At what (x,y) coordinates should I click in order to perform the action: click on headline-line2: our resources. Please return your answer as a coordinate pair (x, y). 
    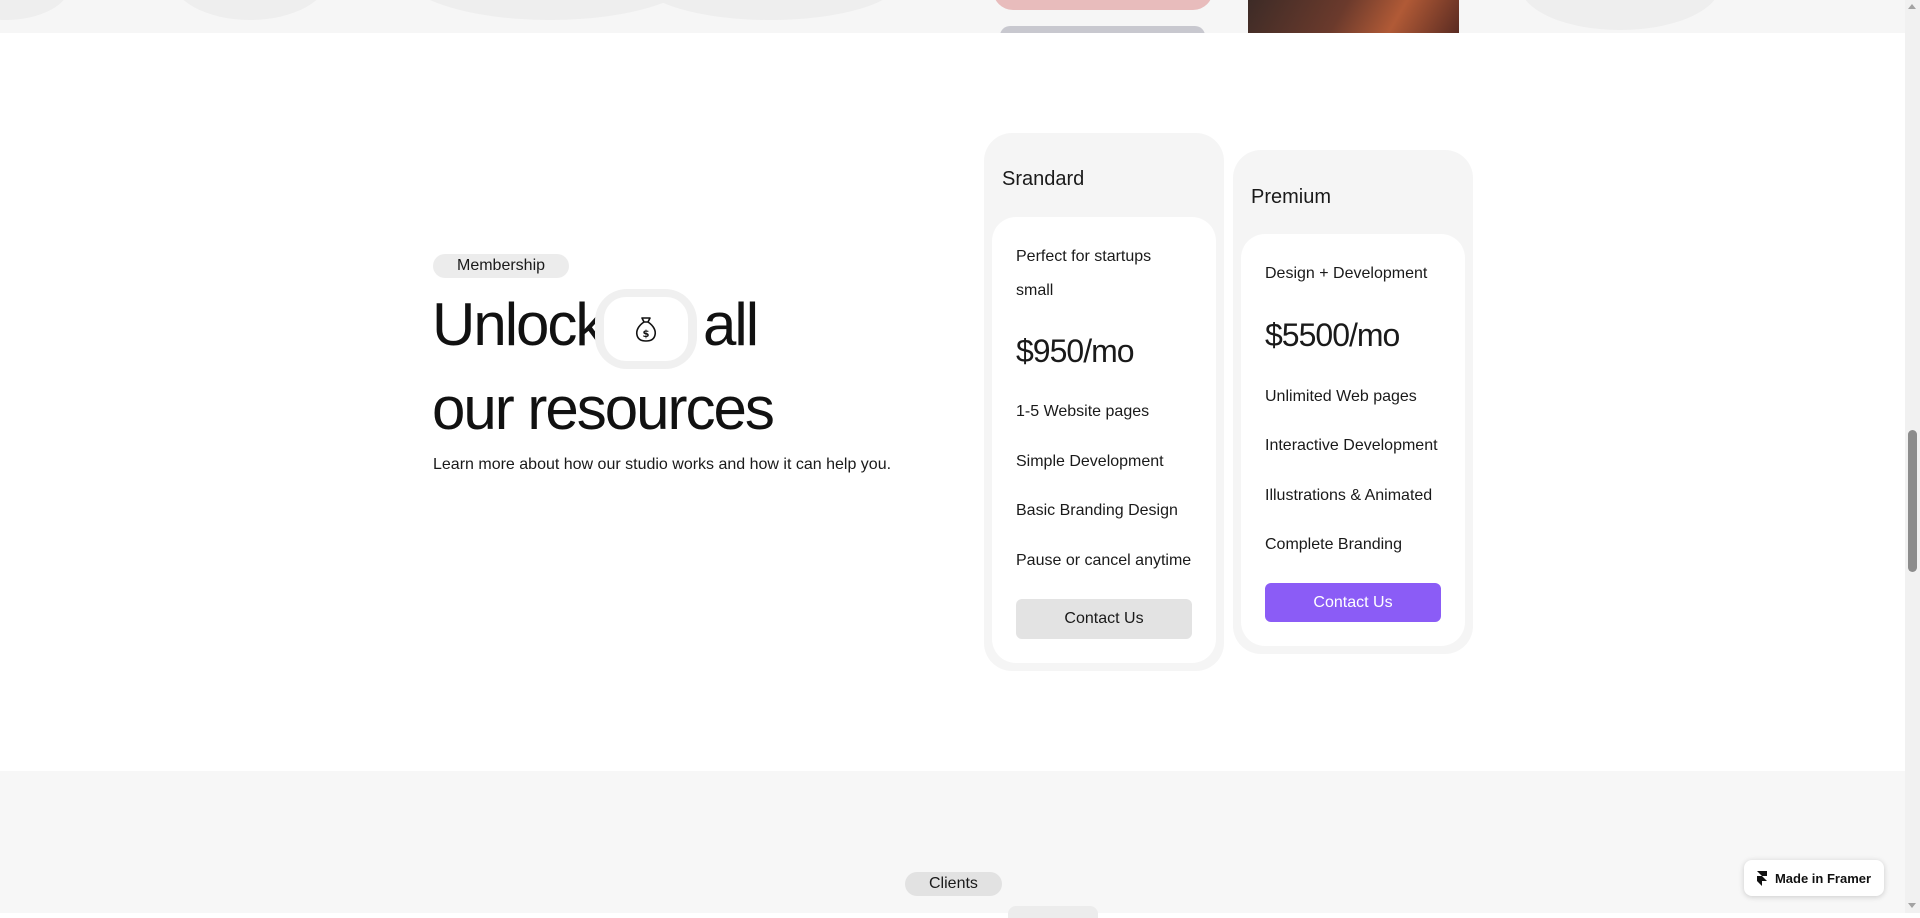
    Looking at the image, I should click on (603, 408).